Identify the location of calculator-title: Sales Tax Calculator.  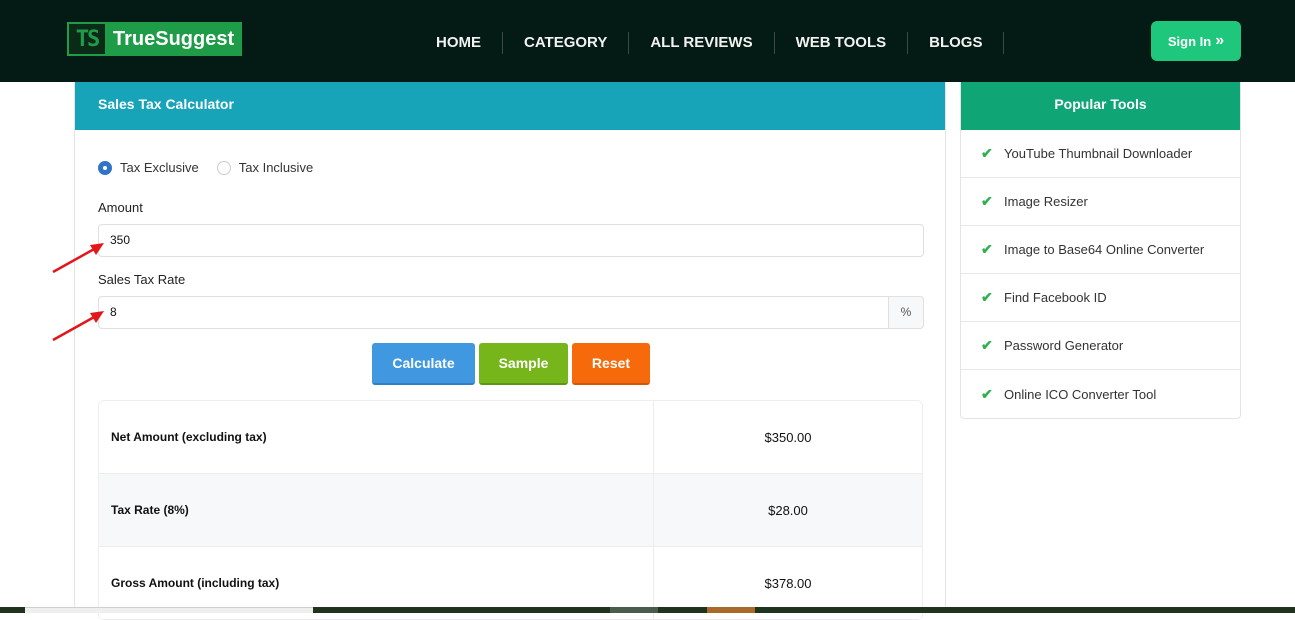
(510, 106).